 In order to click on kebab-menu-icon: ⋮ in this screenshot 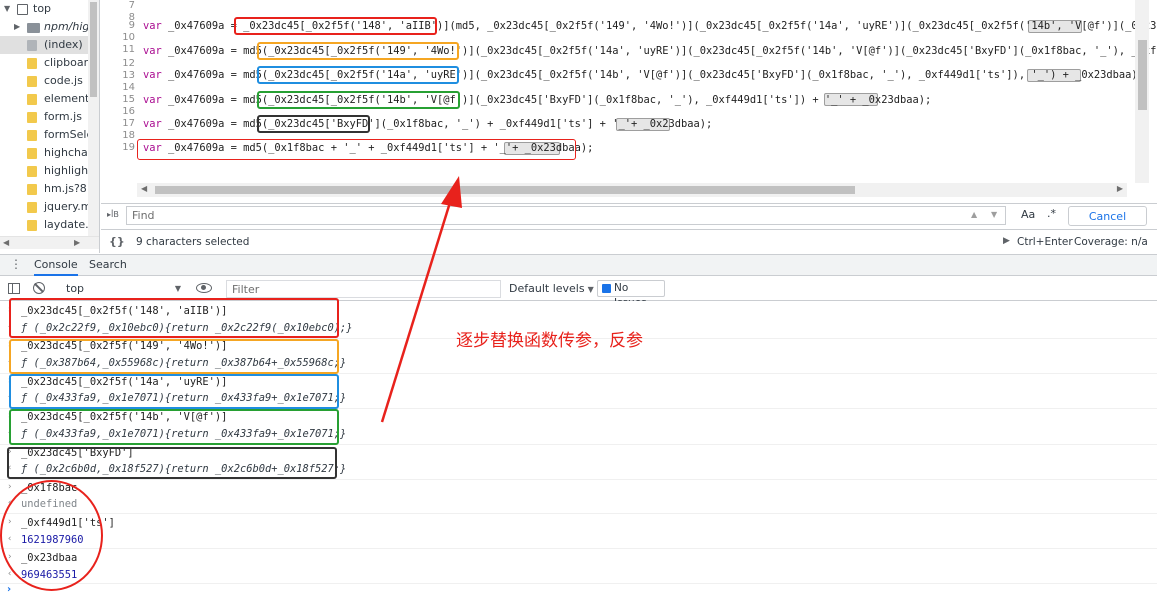, I will do `click(16, 264)`.